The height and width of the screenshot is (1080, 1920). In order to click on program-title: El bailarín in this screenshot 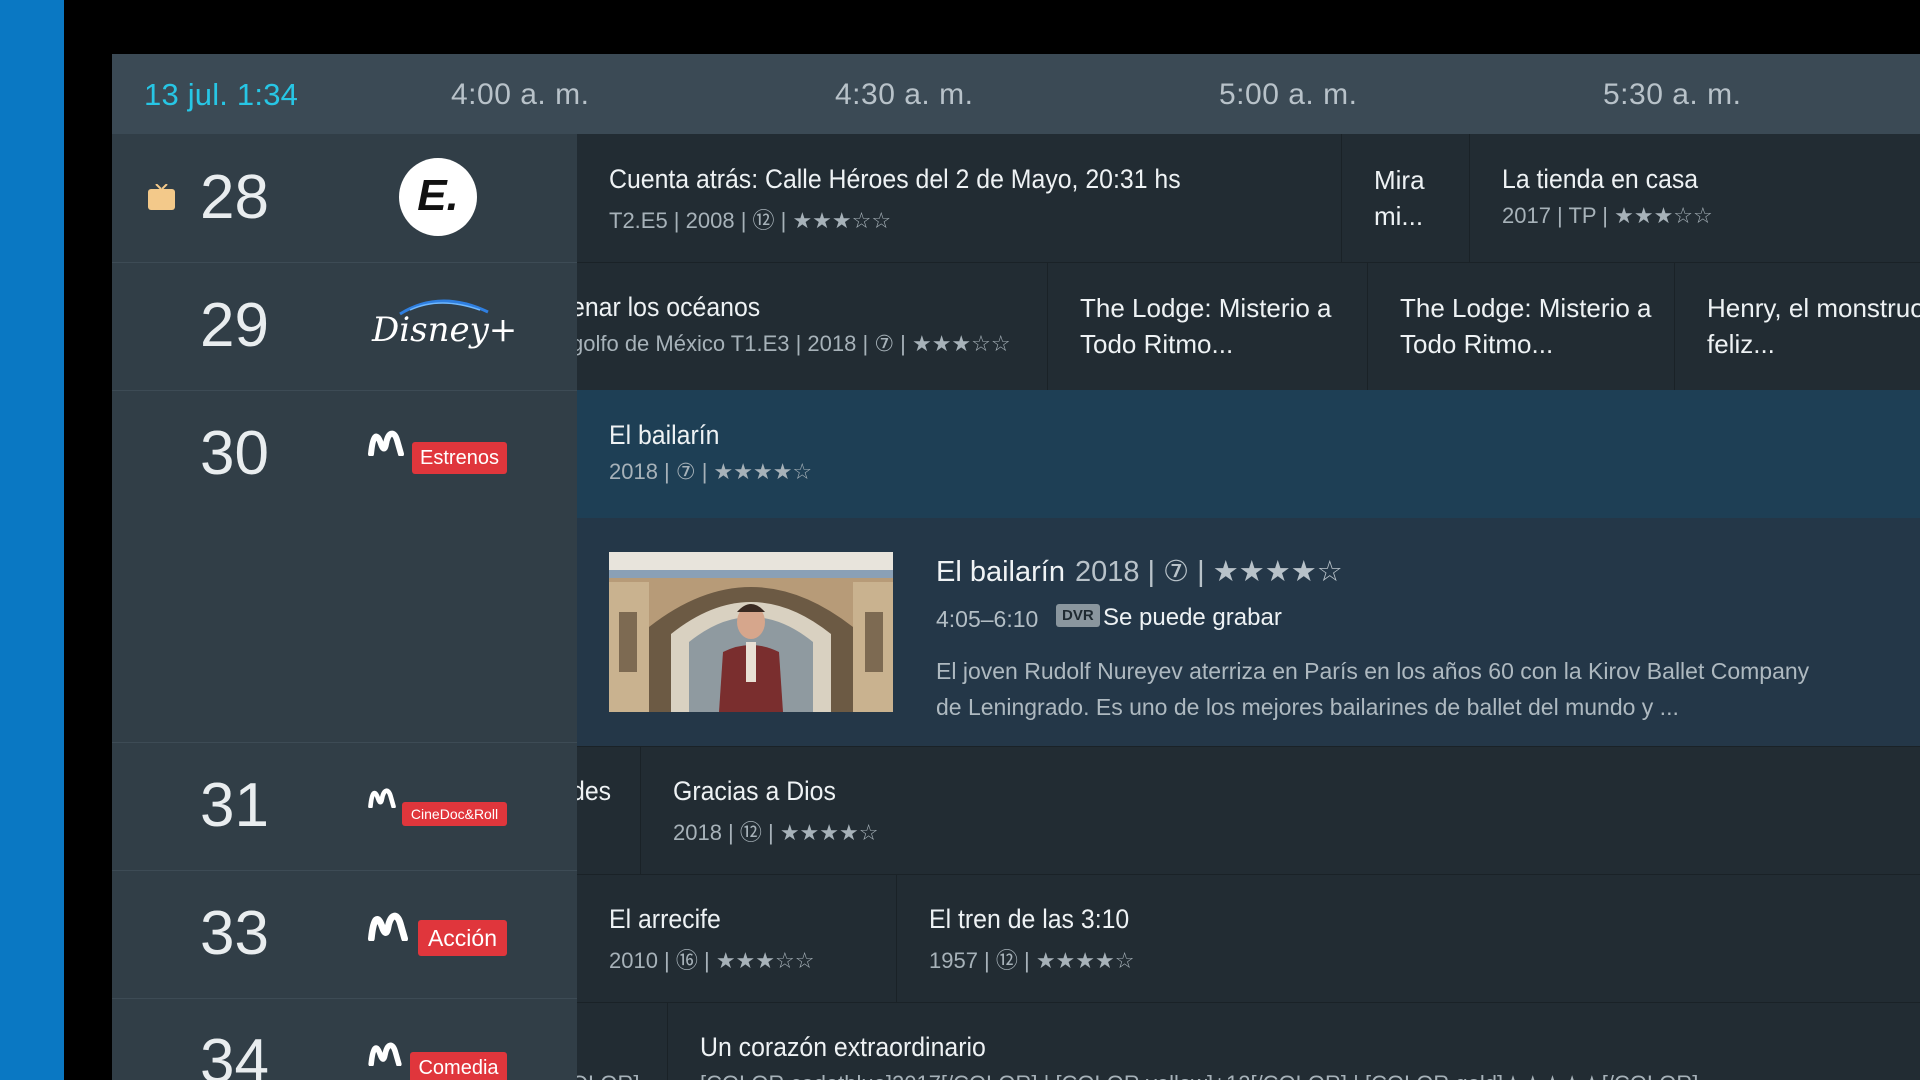, I will do `click(664, 435)`.